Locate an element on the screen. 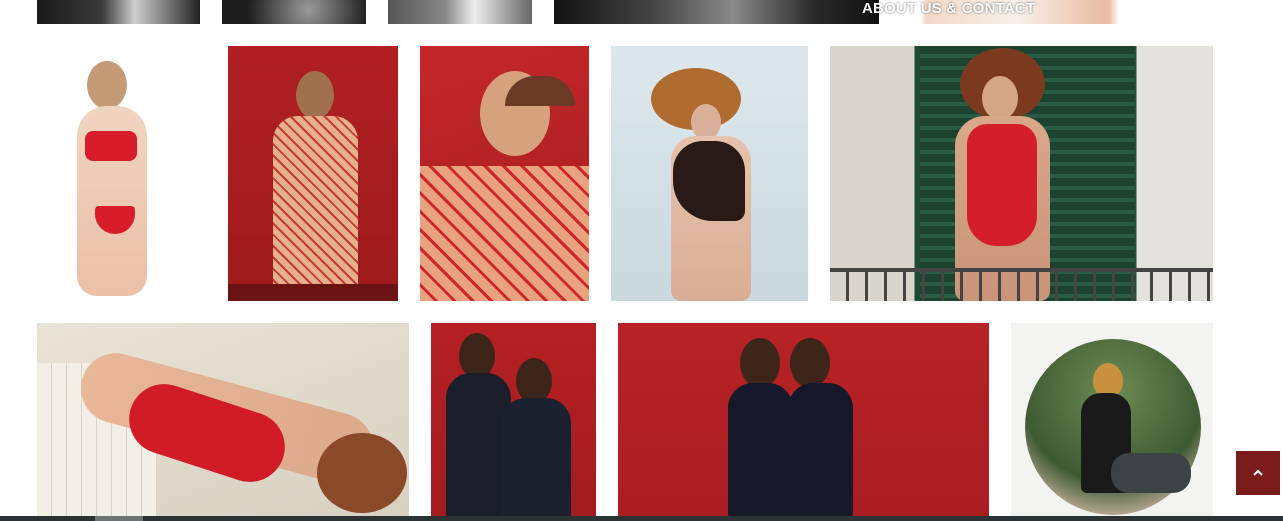  nav-about-contact-link: ABOUT US & CONTACT is located at coordinates (948, 9).